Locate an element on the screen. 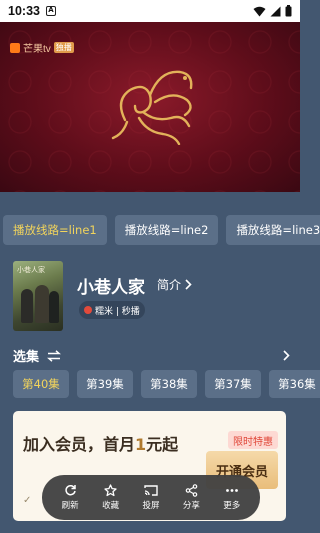 The height and width of the screenshot is (533, 320). strawberry-icon is located at coordinates (88, 310).